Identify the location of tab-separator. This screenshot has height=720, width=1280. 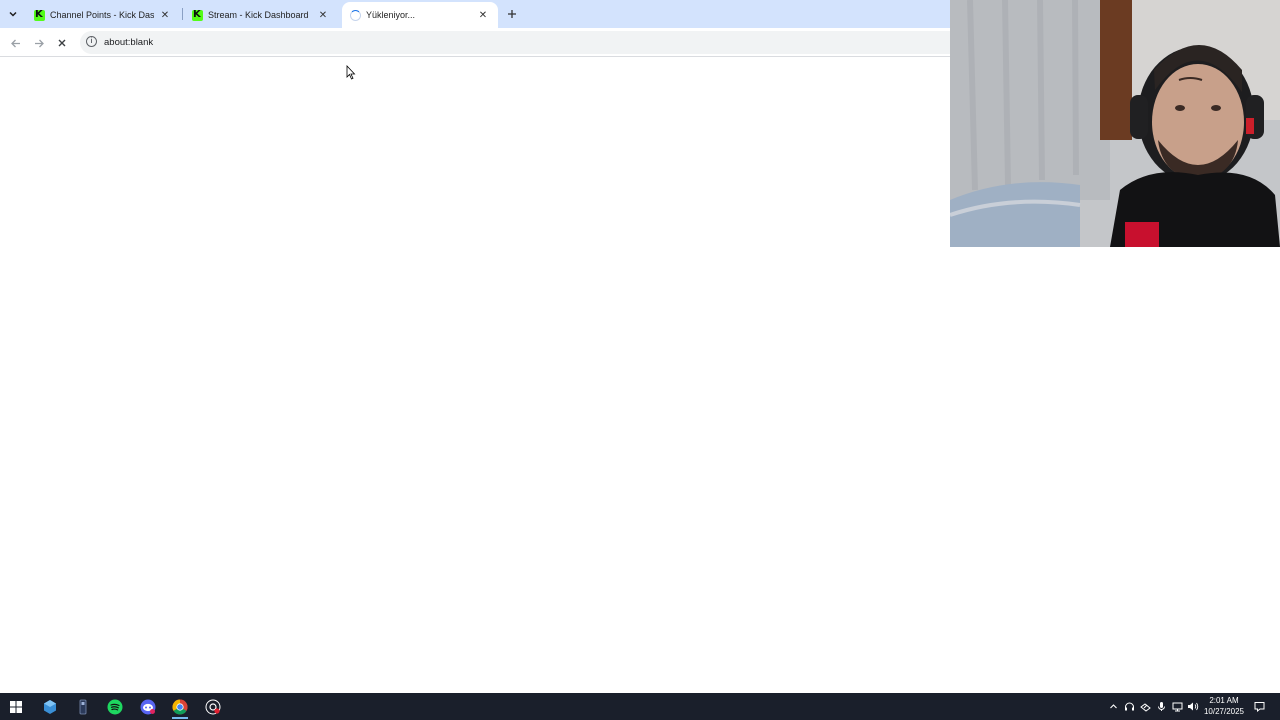
(182, 14).